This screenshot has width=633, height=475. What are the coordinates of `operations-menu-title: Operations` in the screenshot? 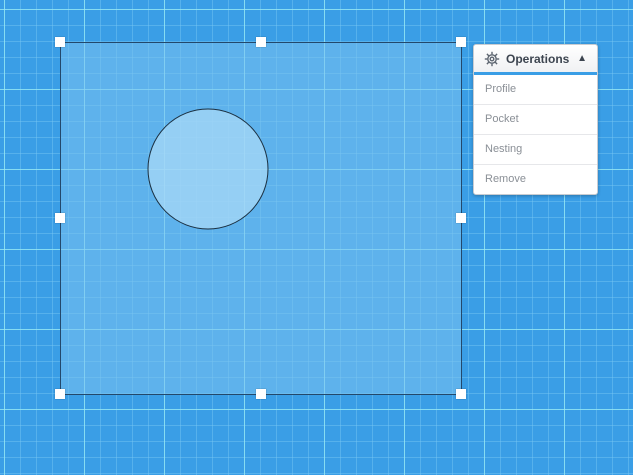 It's located at (538, 58).